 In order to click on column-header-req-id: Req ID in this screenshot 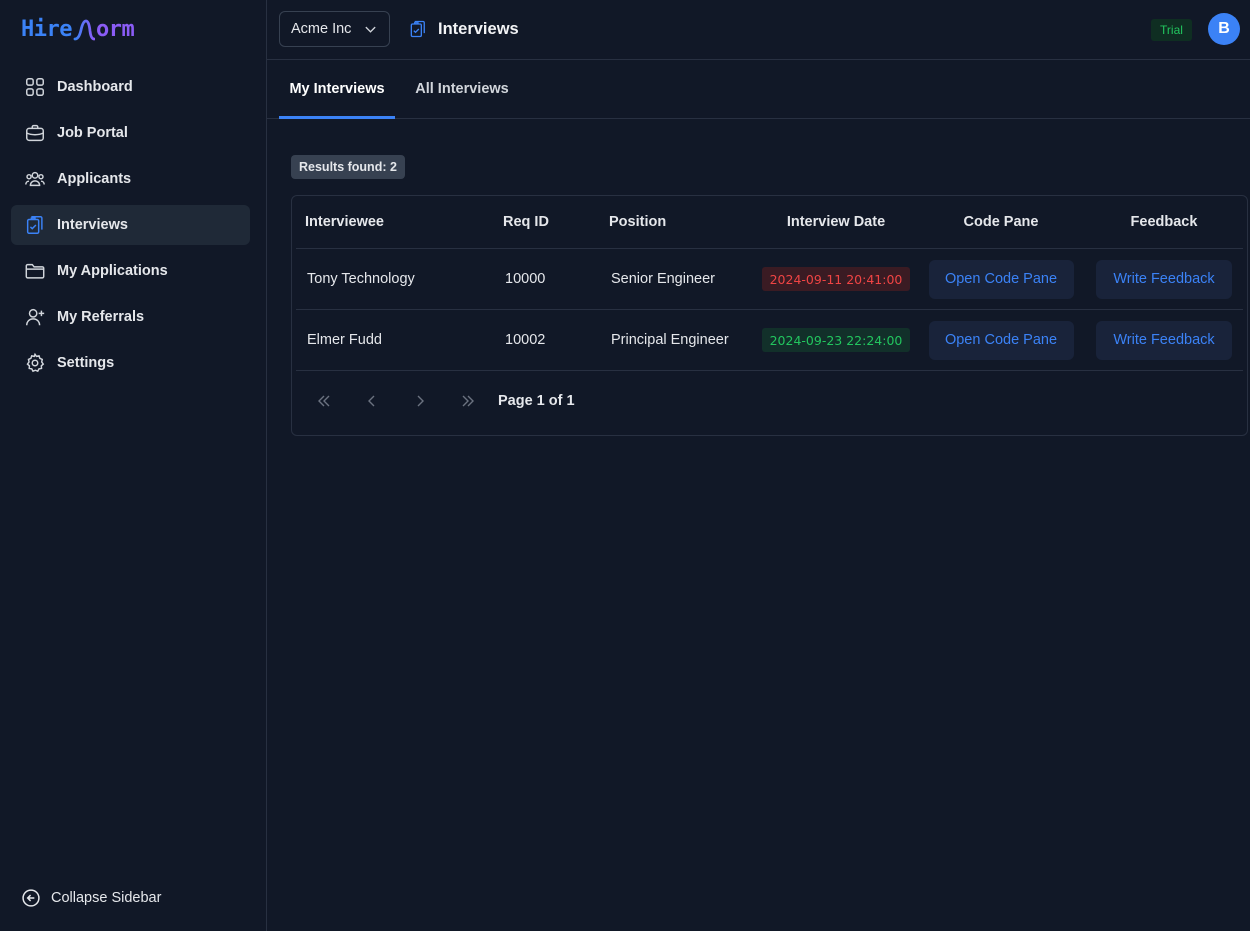, I will do `click(538, 222)`.